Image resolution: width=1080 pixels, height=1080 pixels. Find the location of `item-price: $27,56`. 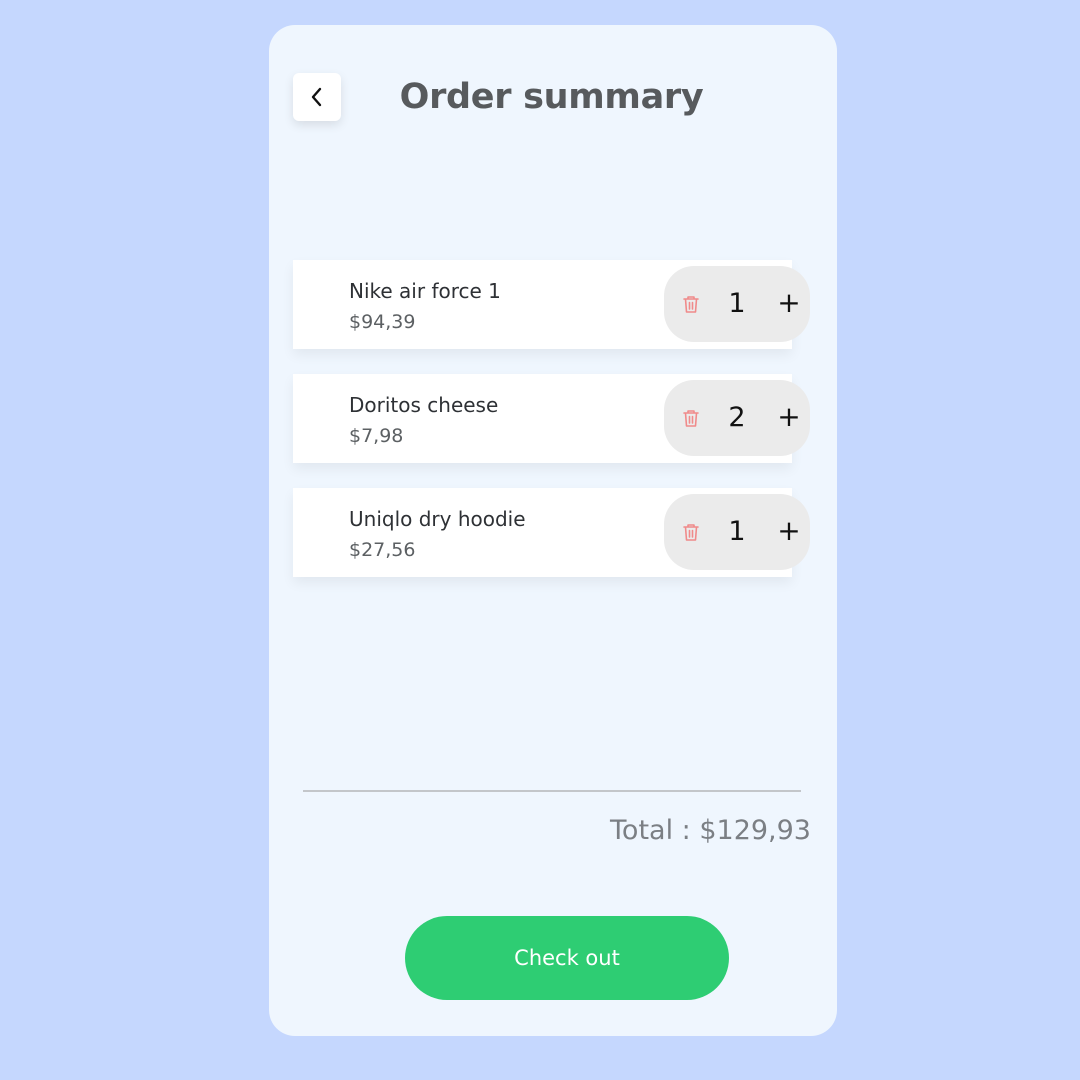

item-price: $27,56 is located at coordinates (382, 550).